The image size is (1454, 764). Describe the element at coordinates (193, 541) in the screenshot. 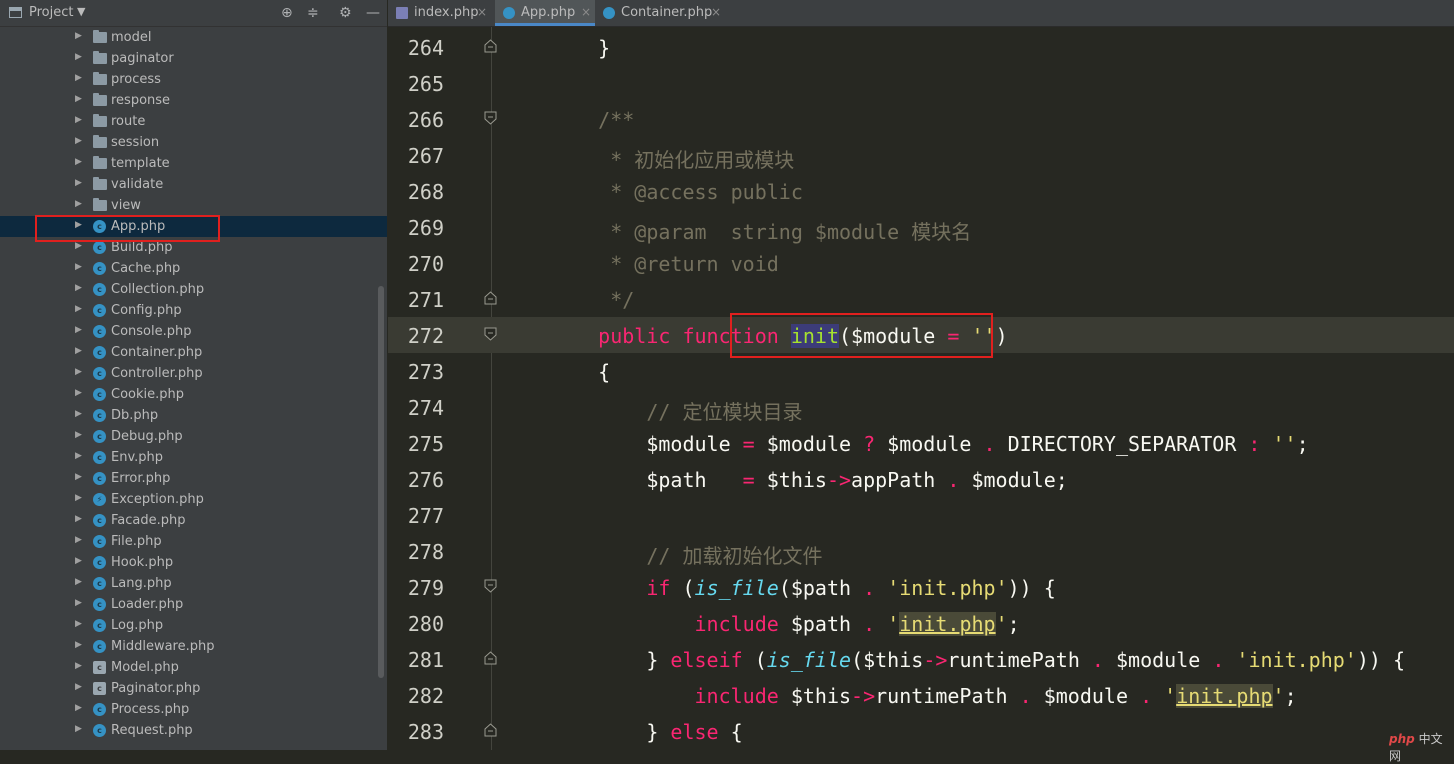

I see `tree-item: ▶ c File.php` at that location.